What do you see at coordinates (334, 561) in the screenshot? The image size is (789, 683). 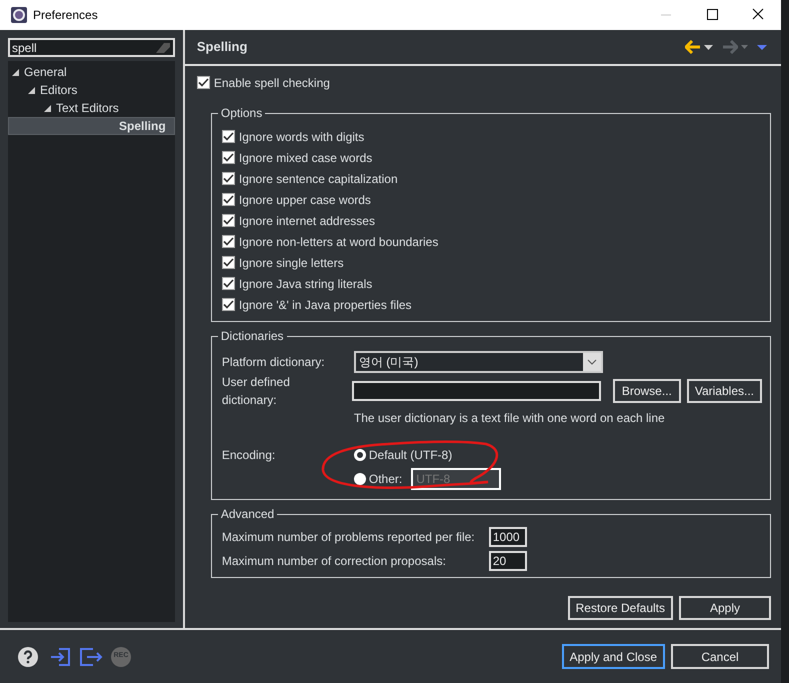 I see `field-label: Maximum number of correction proposals:` at bounding box center [334, 561].